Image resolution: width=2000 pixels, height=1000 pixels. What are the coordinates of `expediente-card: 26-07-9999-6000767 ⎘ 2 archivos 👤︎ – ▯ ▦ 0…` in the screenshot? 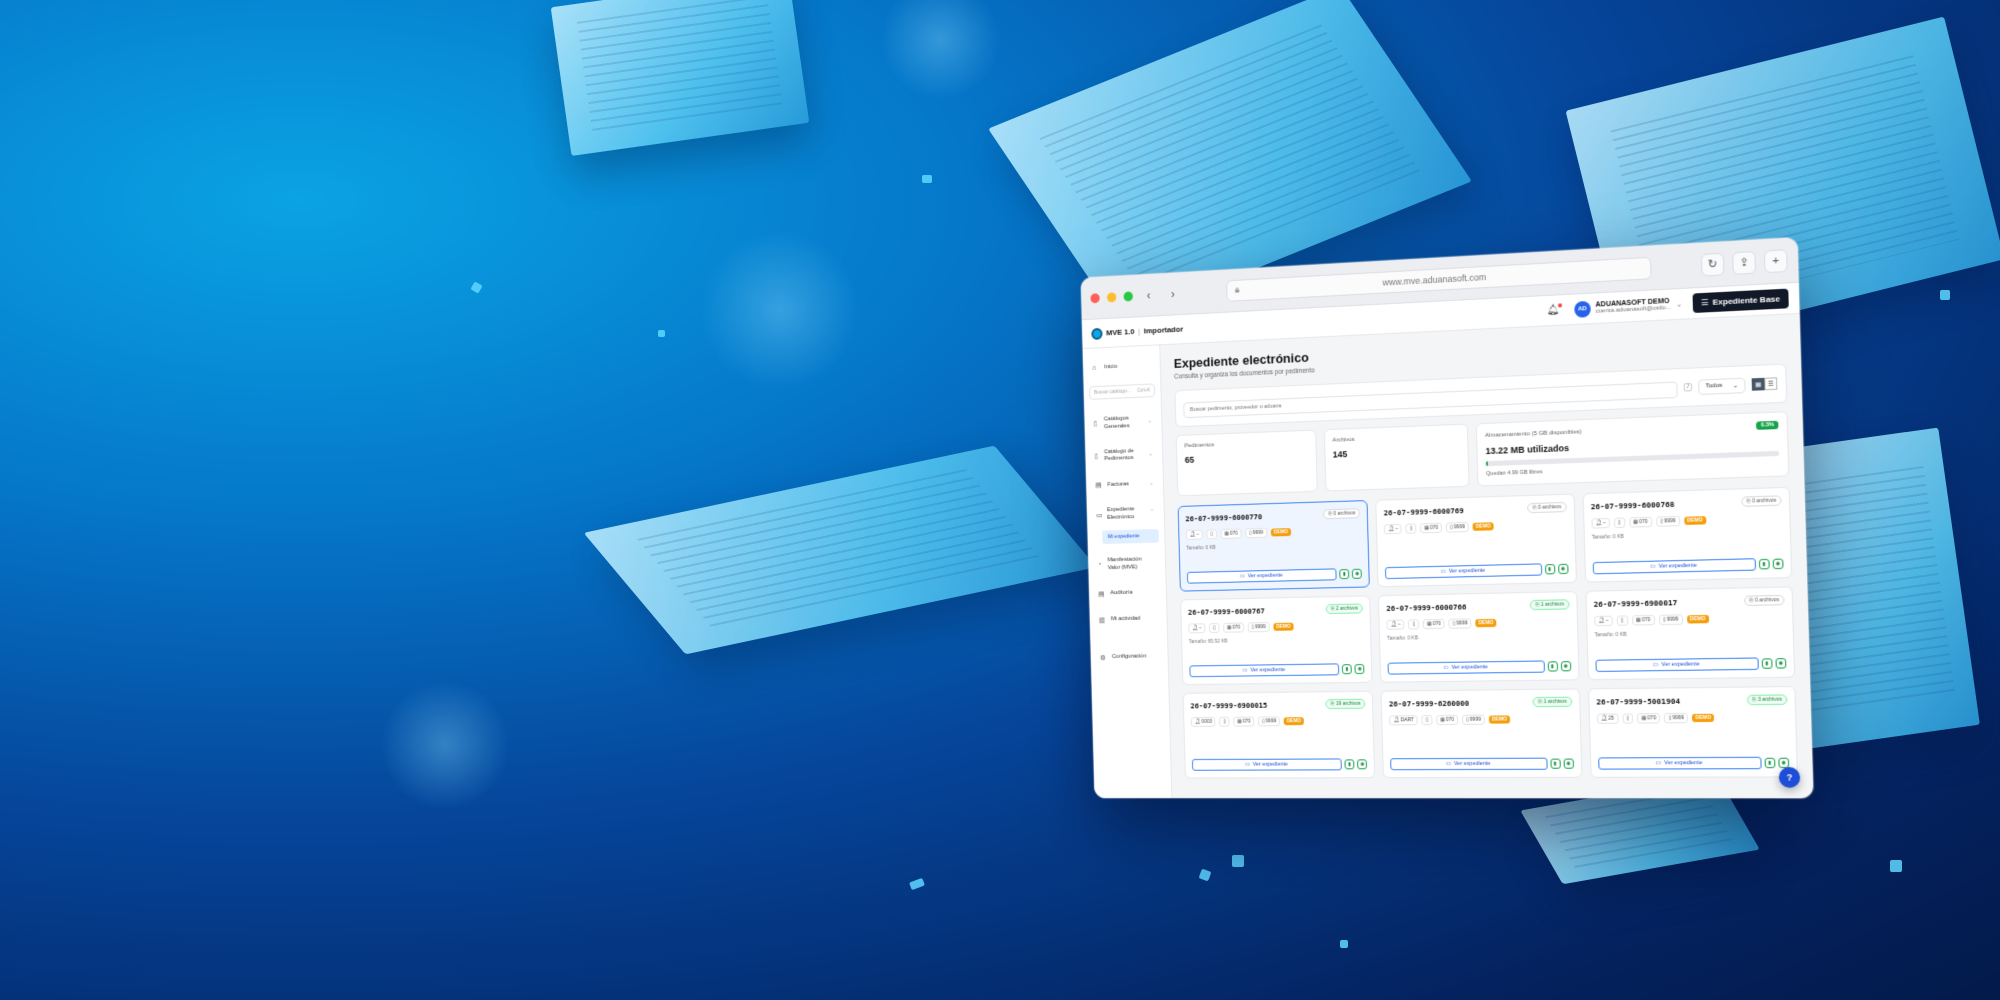 It's located at (1276, 640).